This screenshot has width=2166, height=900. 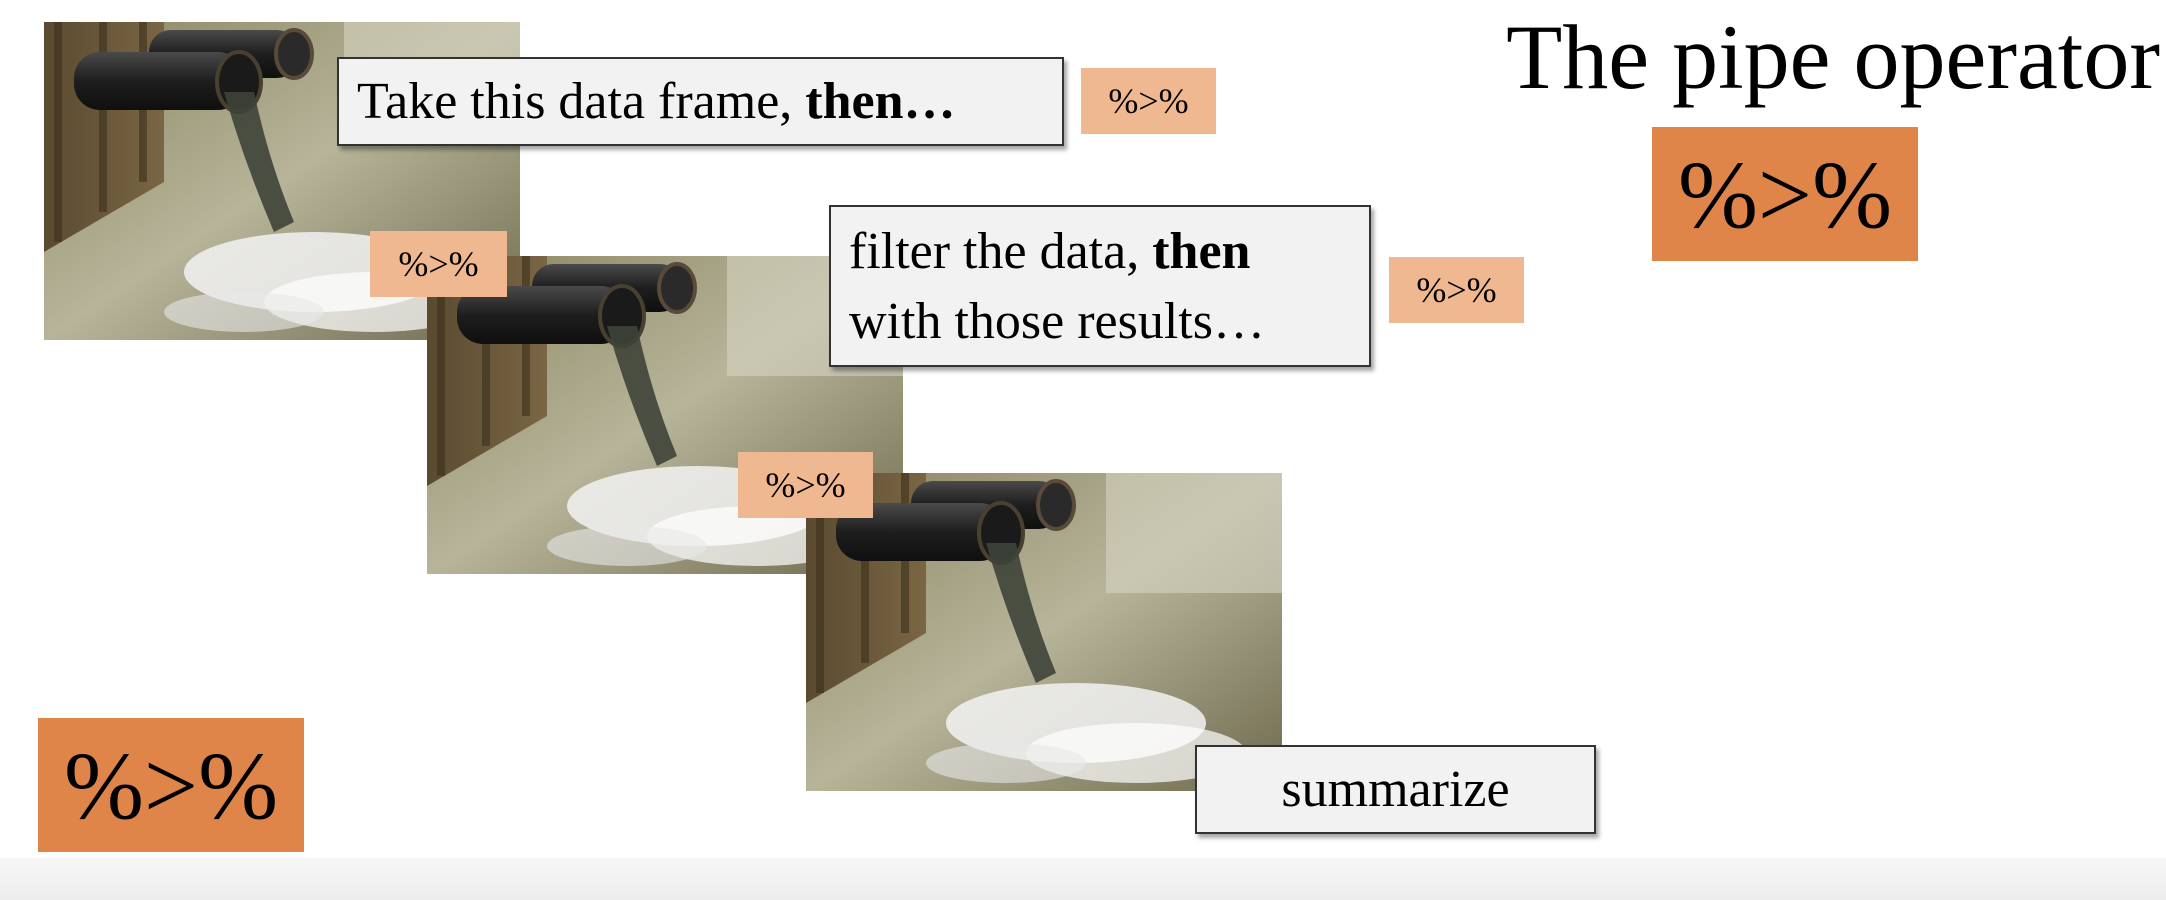 I want to click on callout-summarize: summarize, so click(x=1395, y=789).